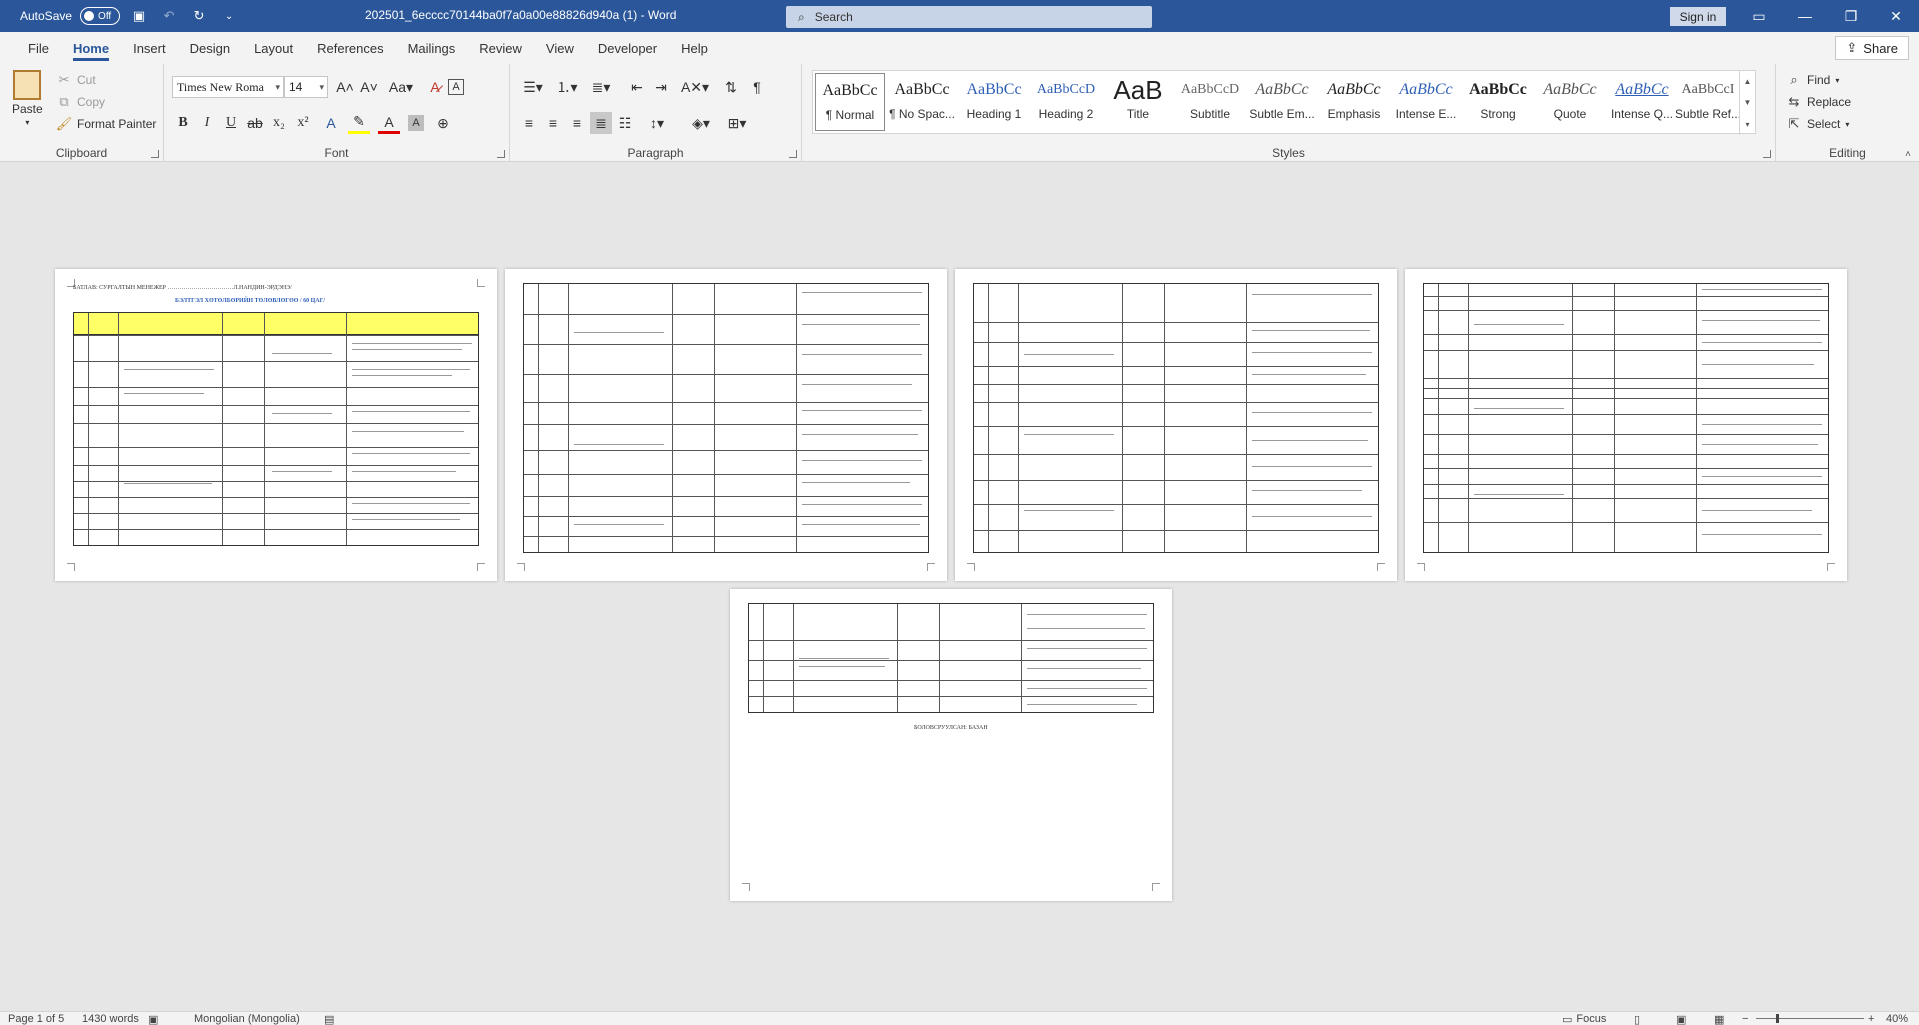 This screenshot has width=1919, height=1025. Describe the element at coordinates (1897, 1018) in the screenshot. I see `zoom-level: 40%` at that location.